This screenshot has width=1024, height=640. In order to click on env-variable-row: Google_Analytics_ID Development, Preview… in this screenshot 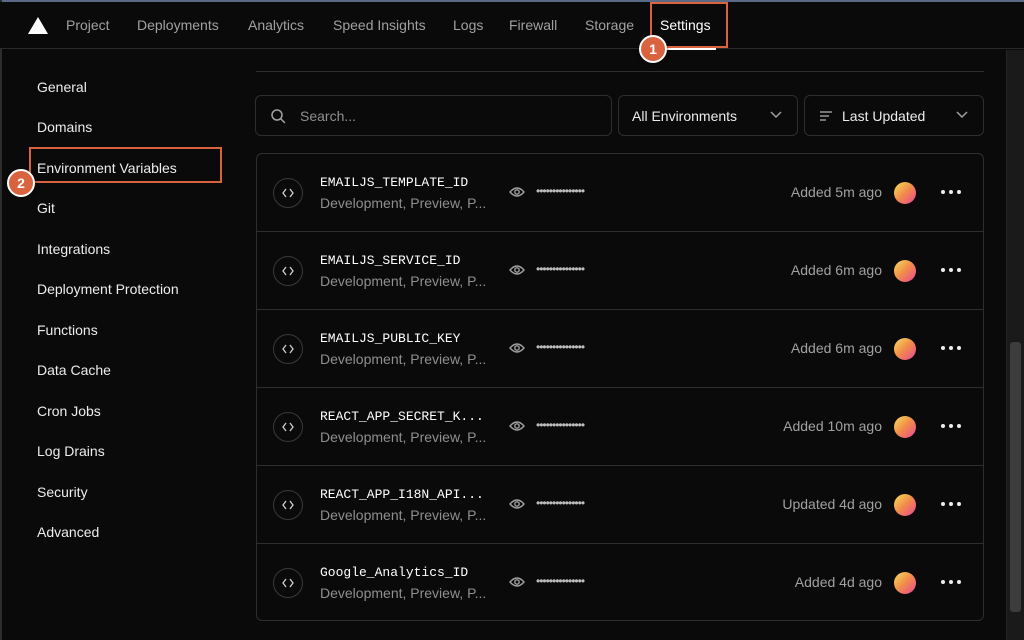, I will do `click(620, 582)`.